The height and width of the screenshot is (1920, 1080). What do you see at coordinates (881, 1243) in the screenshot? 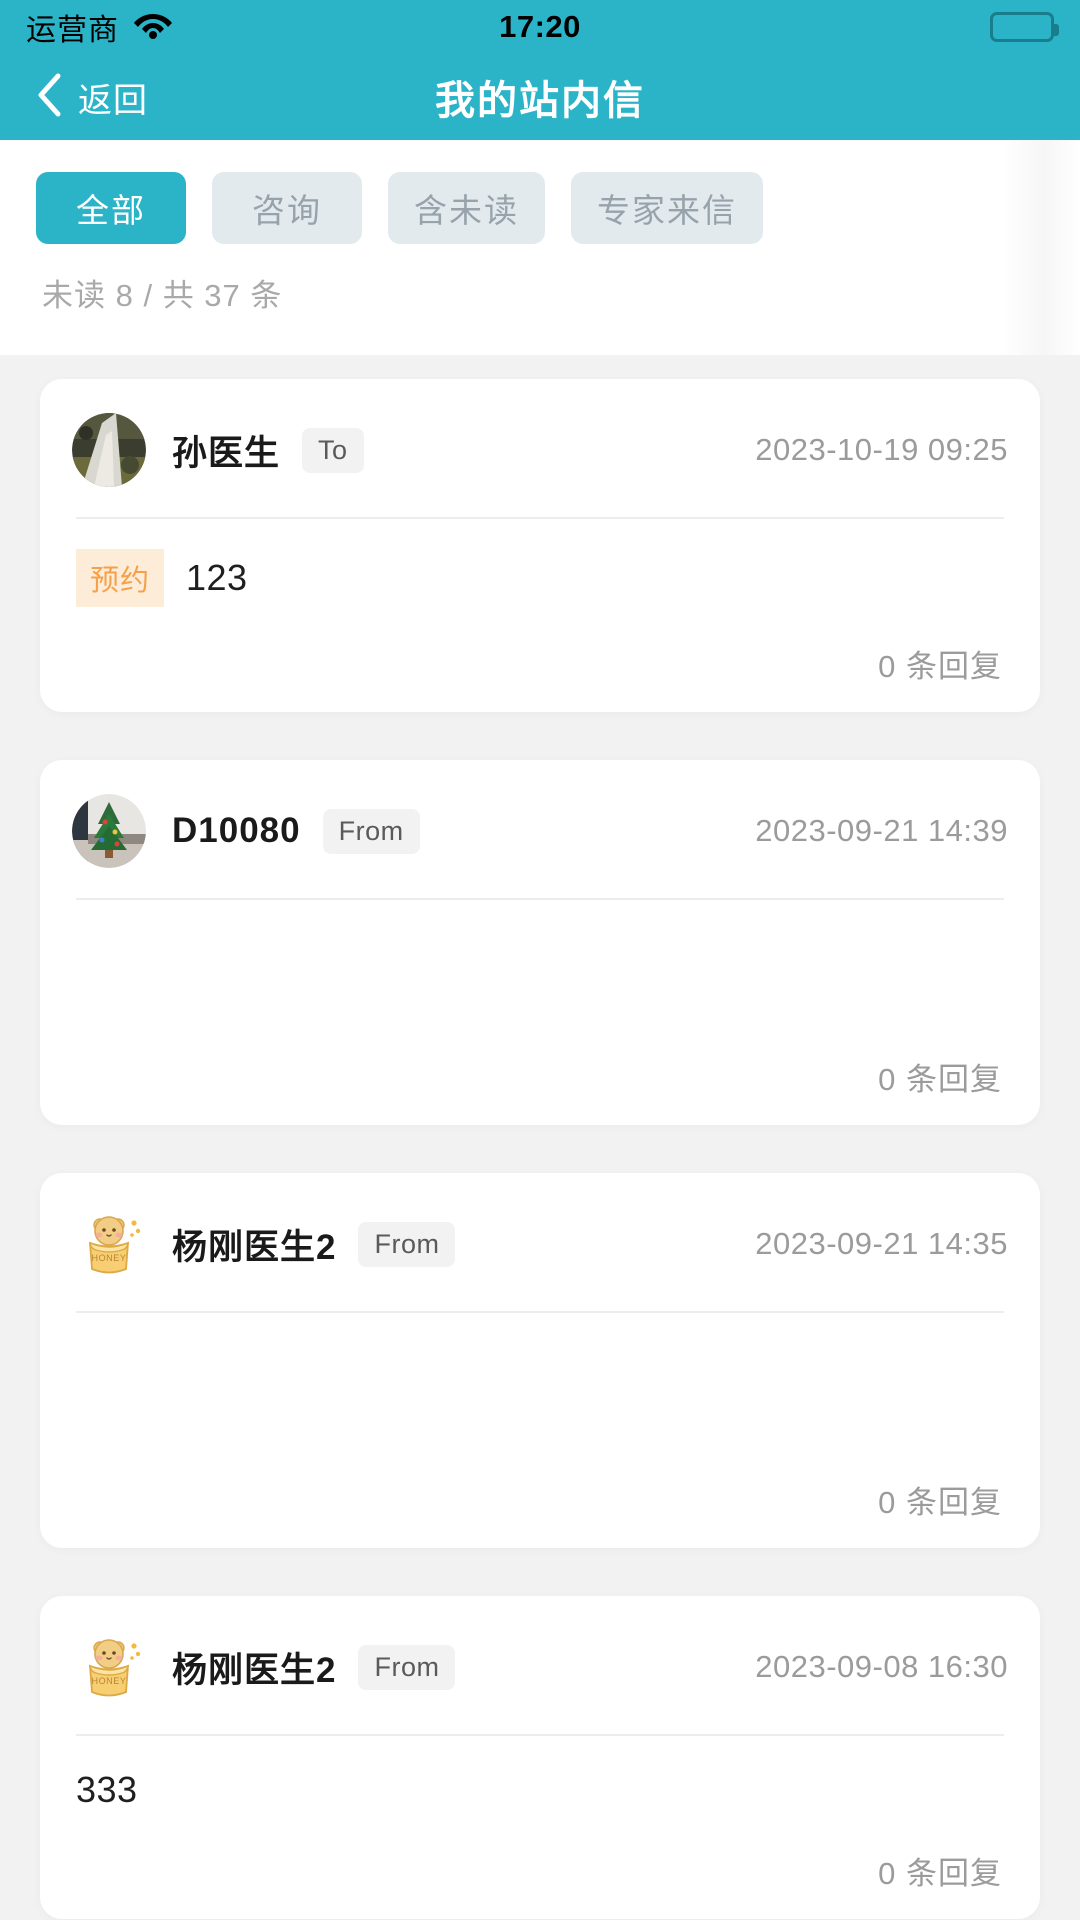
I see `message-timestamp: 2023-09-21 14:35` at bounding box center [881, 1243].